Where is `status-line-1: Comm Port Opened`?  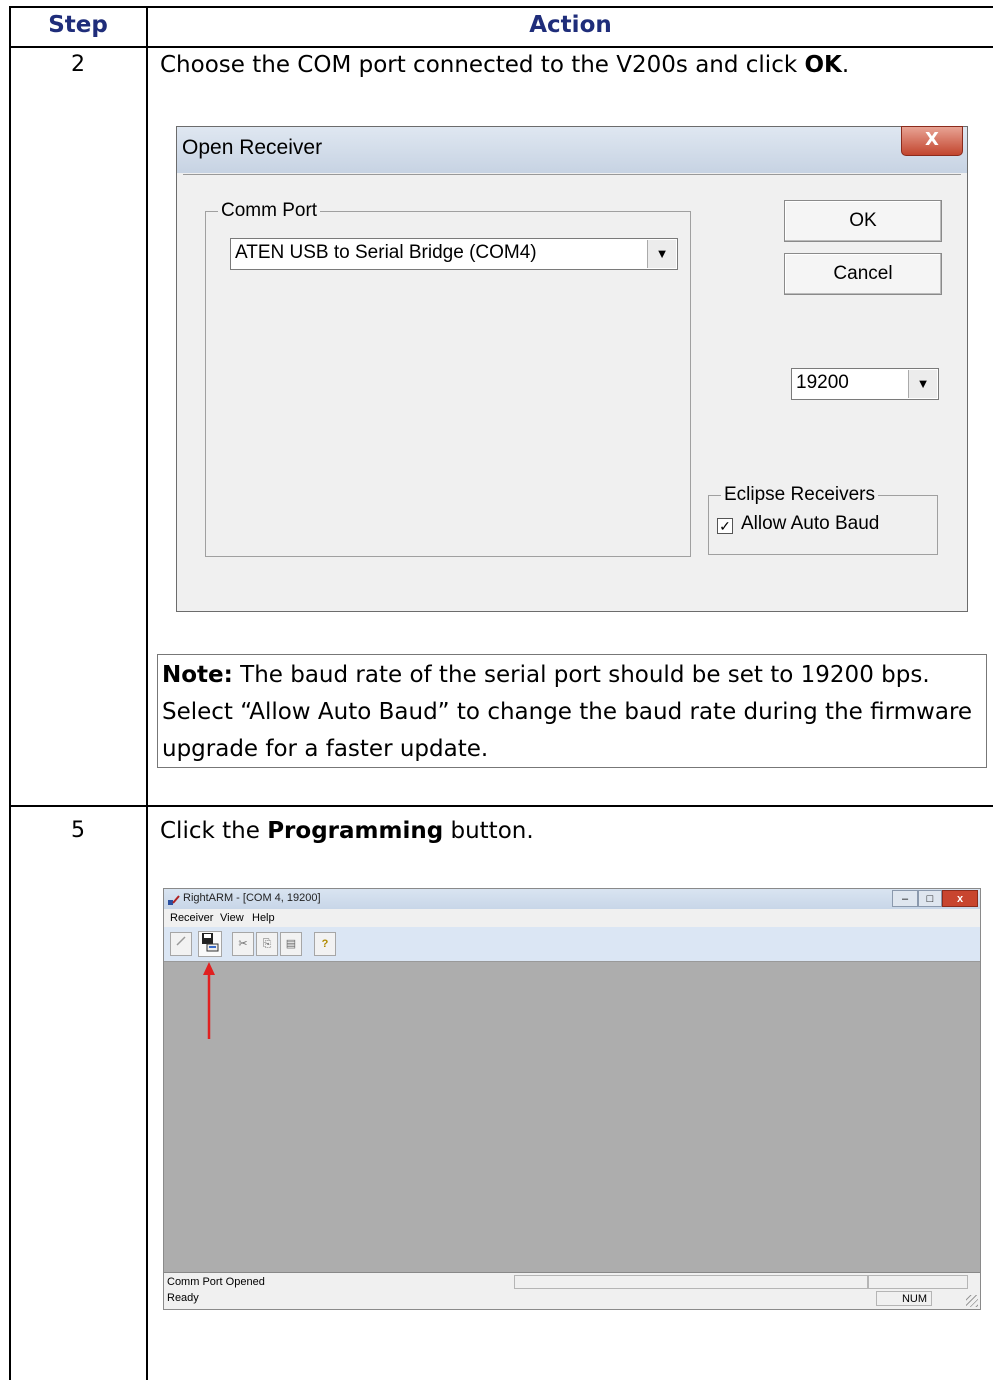 status-line-1: Comm Port Opened is located at coordinates (216, 1282).